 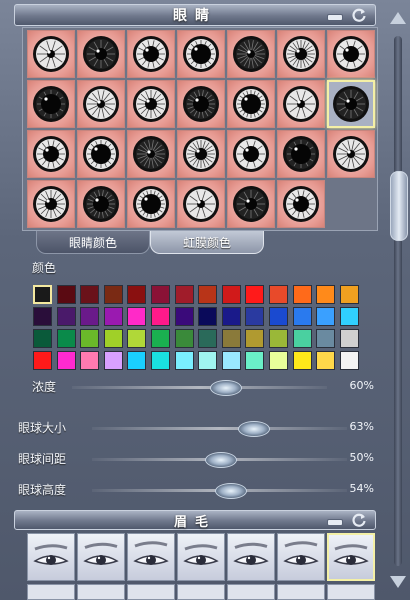 I want to click on scrollbar, so click(x=398, y=301).